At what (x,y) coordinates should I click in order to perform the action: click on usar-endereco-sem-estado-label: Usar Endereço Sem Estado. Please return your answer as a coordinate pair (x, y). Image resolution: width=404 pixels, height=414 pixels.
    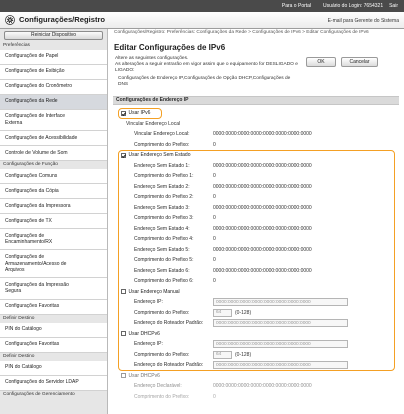
    Looking at the image, I should click on (160, 155).